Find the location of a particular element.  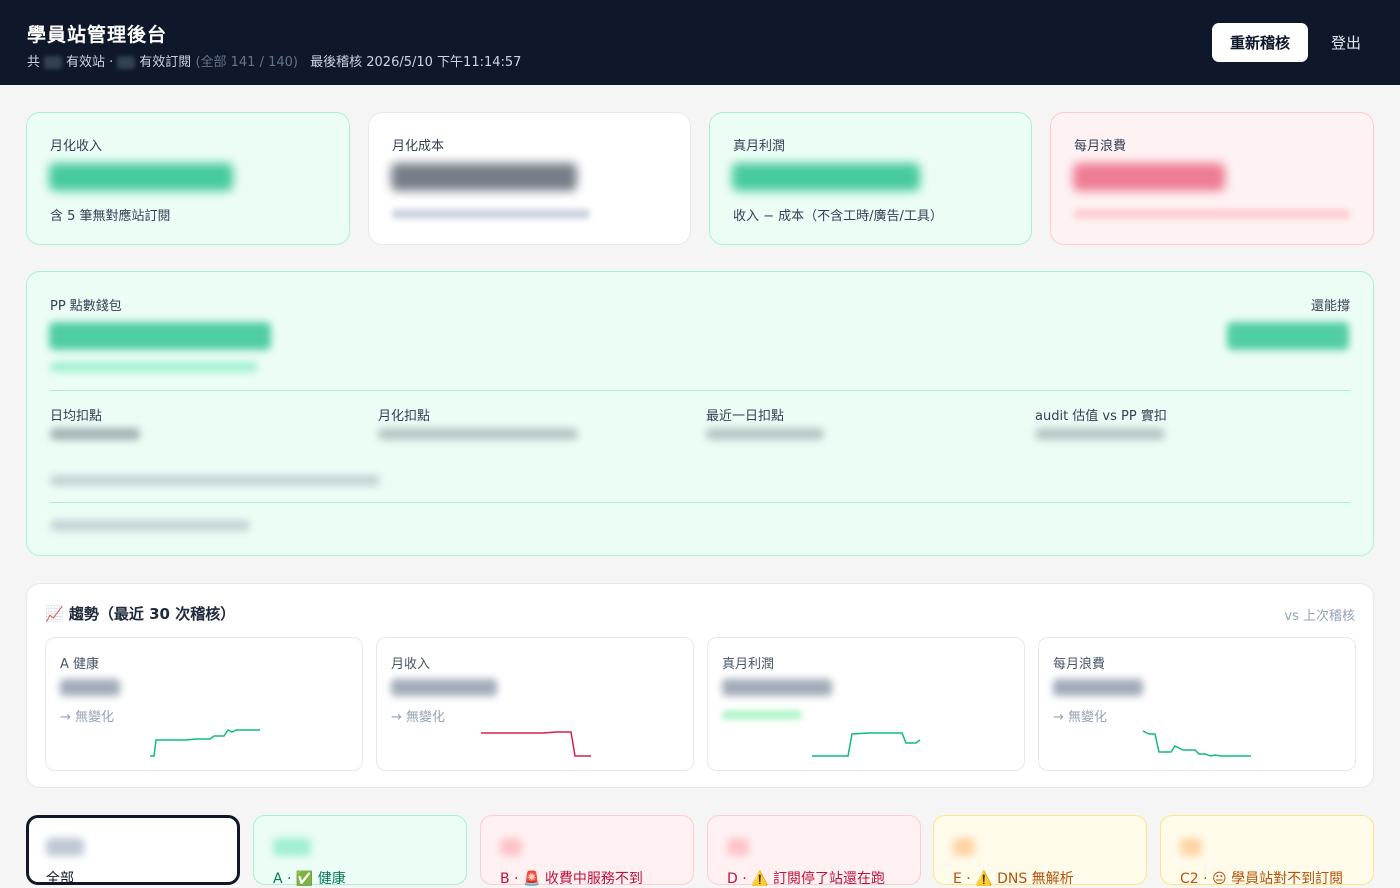

wallet-title: PP 點數錢包 is located at coordinates (86, 306).